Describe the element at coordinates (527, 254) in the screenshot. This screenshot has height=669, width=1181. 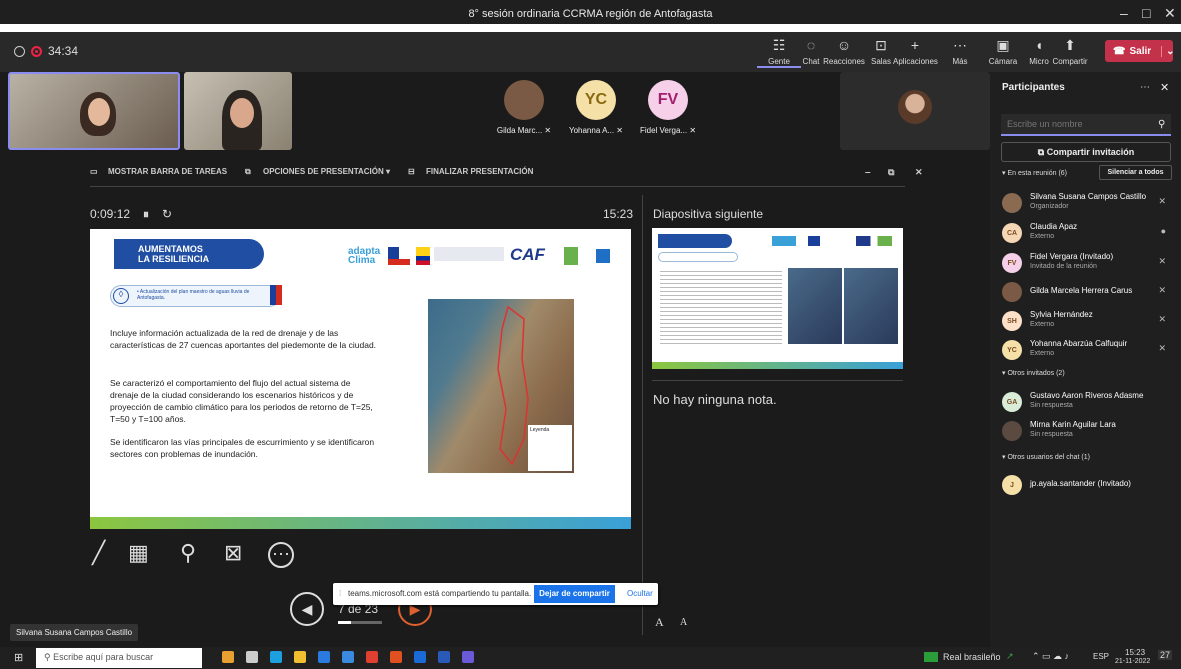
I see `caf-logo: CAF` at that location.